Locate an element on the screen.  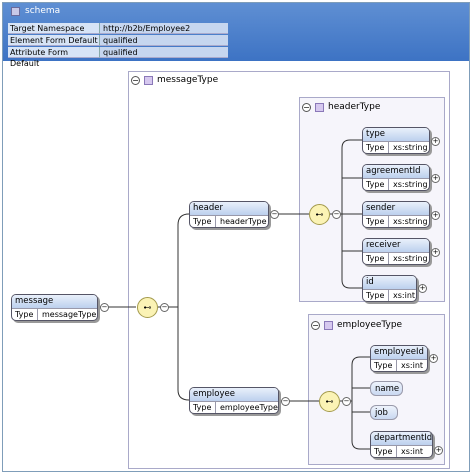
element-type-row: Type employeeType is located at coordinates (234, 407).